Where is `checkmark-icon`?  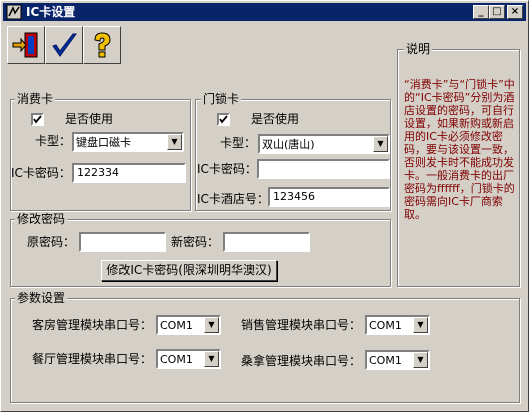
checkmark-icon is located at coordinates (64, 45).